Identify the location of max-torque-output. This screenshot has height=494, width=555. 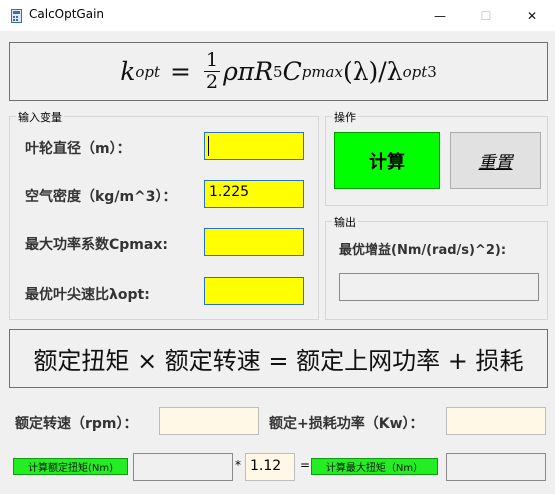
(496, 467).